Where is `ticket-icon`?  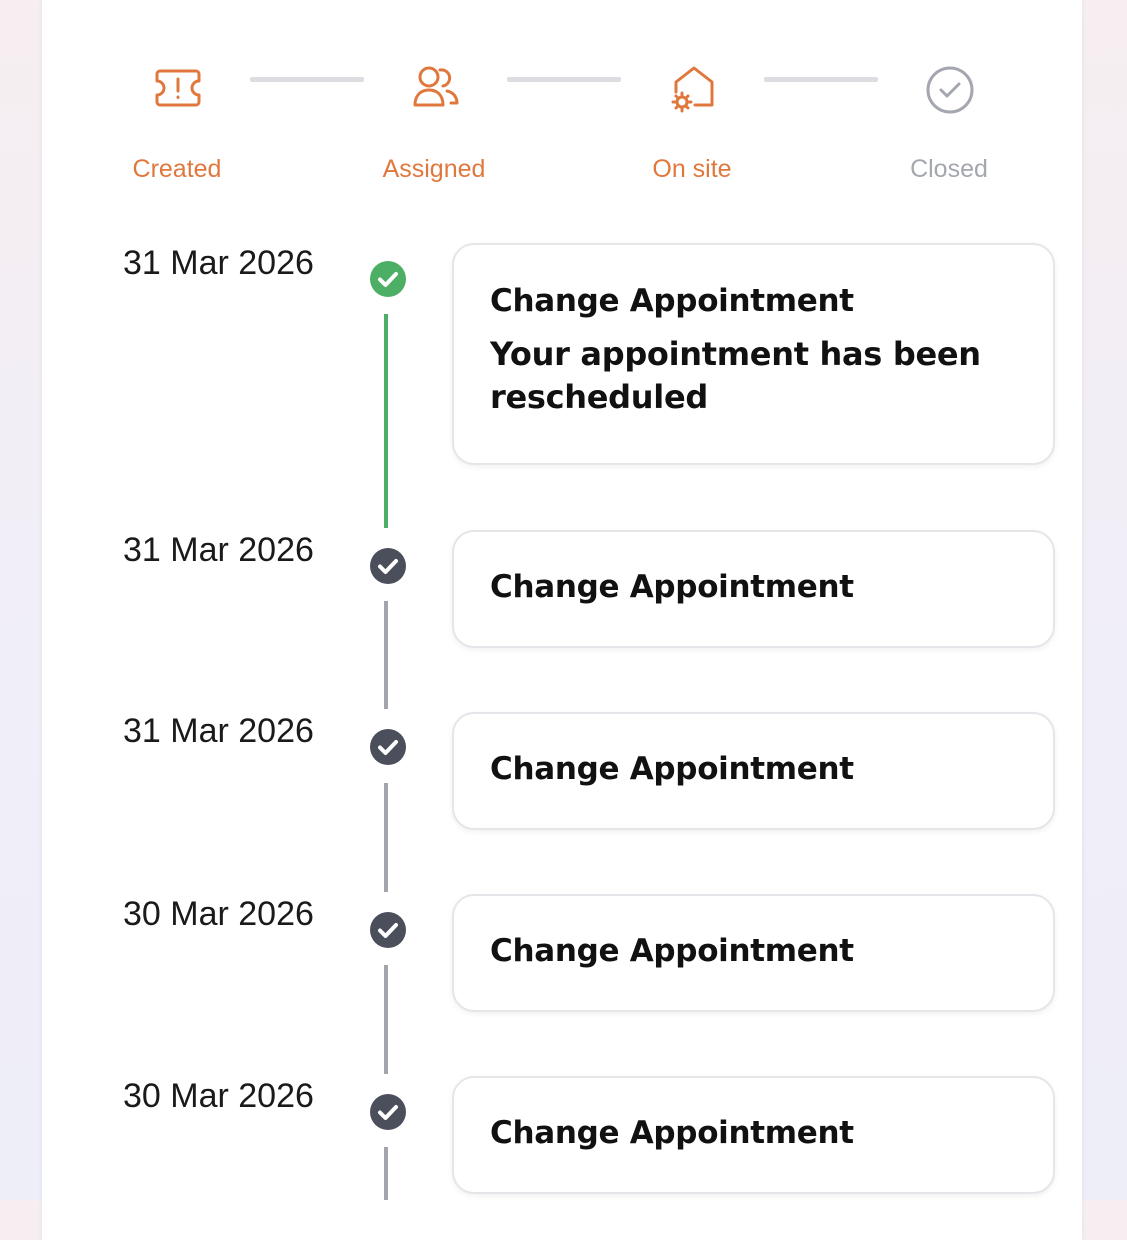 ticket-icon is located at coordinates (178, 88).